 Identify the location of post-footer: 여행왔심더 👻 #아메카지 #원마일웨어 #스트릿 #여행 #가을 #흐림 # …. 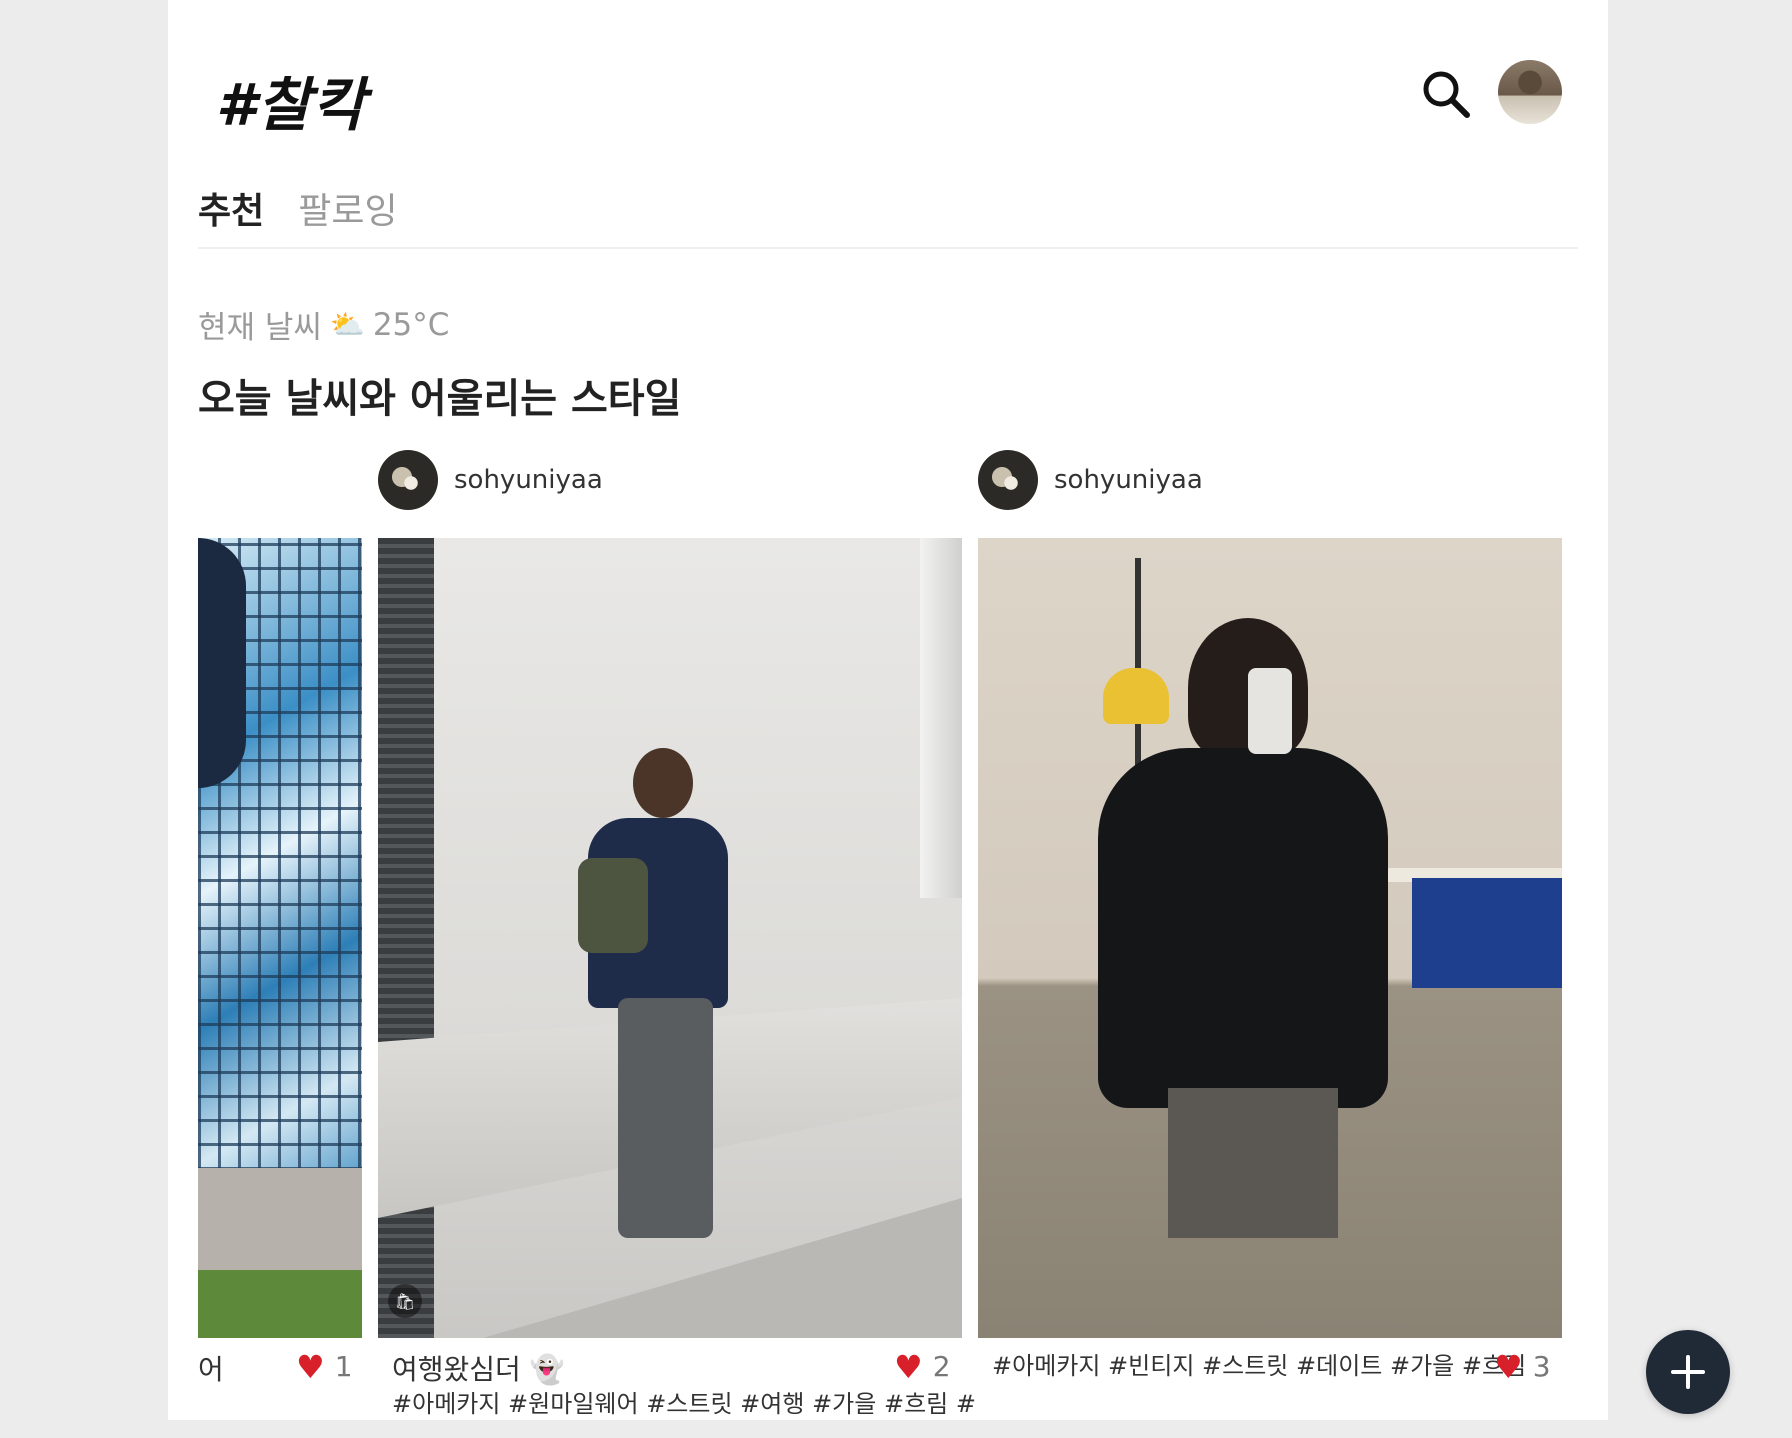
(677, 1378).